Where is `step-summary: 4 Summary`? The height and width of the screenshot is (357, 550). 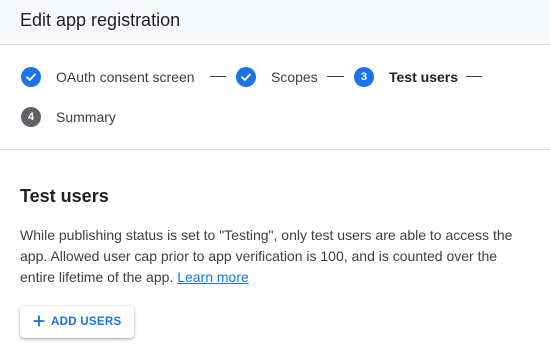 step-summary: 4 Summary is located at coordinates (68, 117).